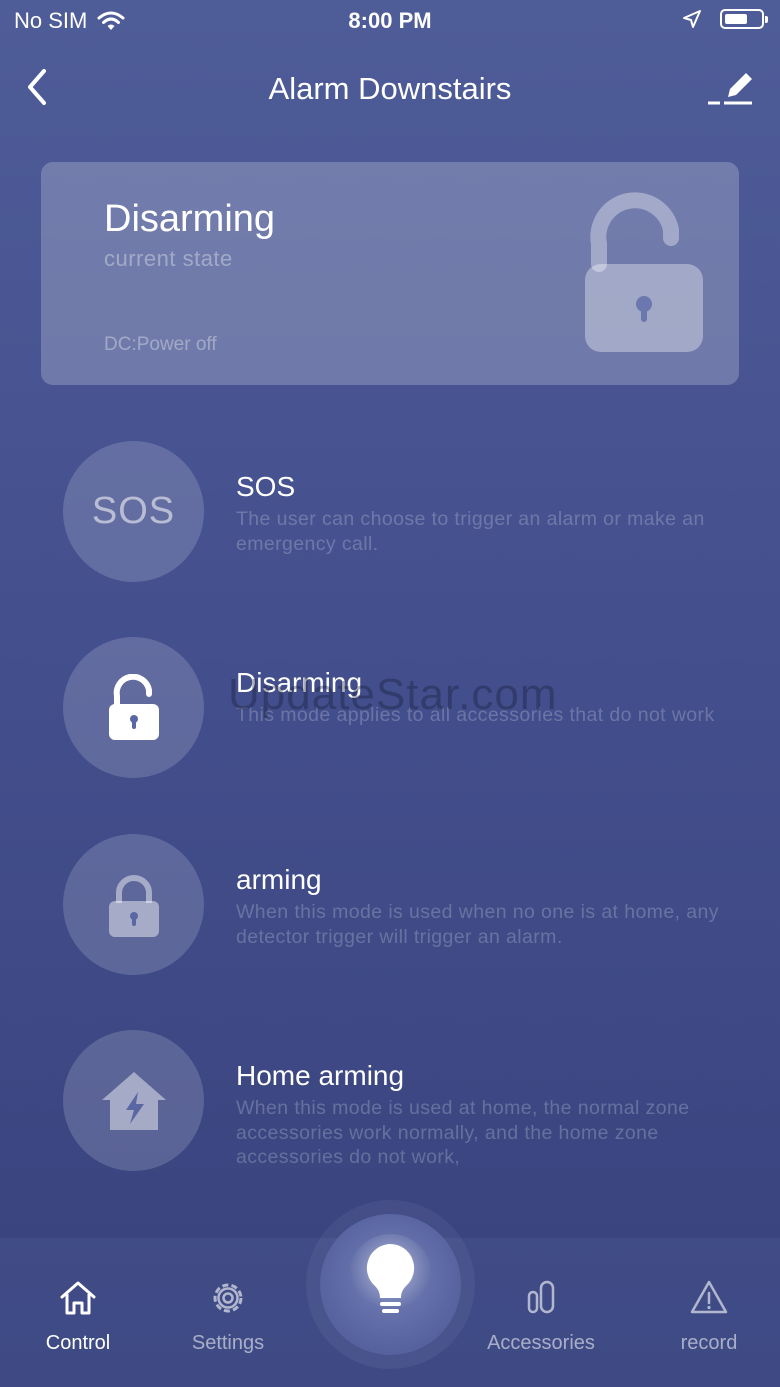 The height and width of the screenshot is (1387, 780). What do you see at coordinates (160, 344) in the screenshot?
I see `dc-status-label: DC:Power off` at bounding box center [160, 344].